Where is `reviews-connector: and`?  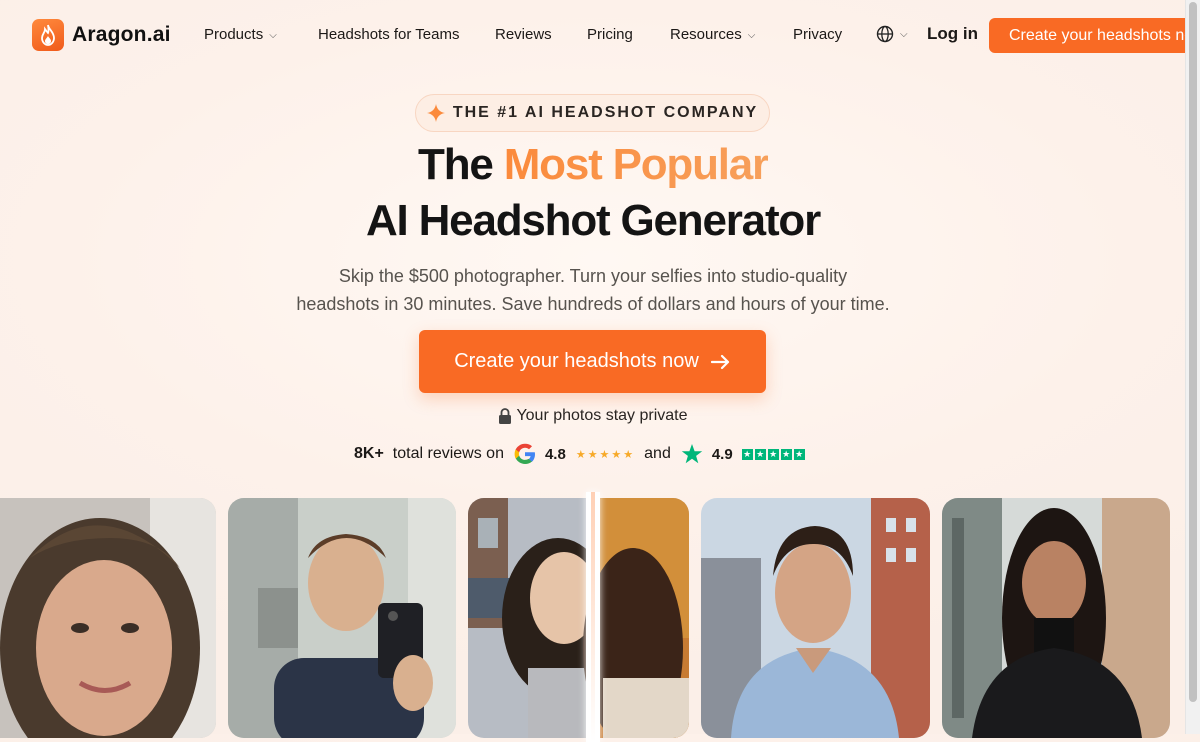
reviews-connector: and is located at coordinates (657, 453).